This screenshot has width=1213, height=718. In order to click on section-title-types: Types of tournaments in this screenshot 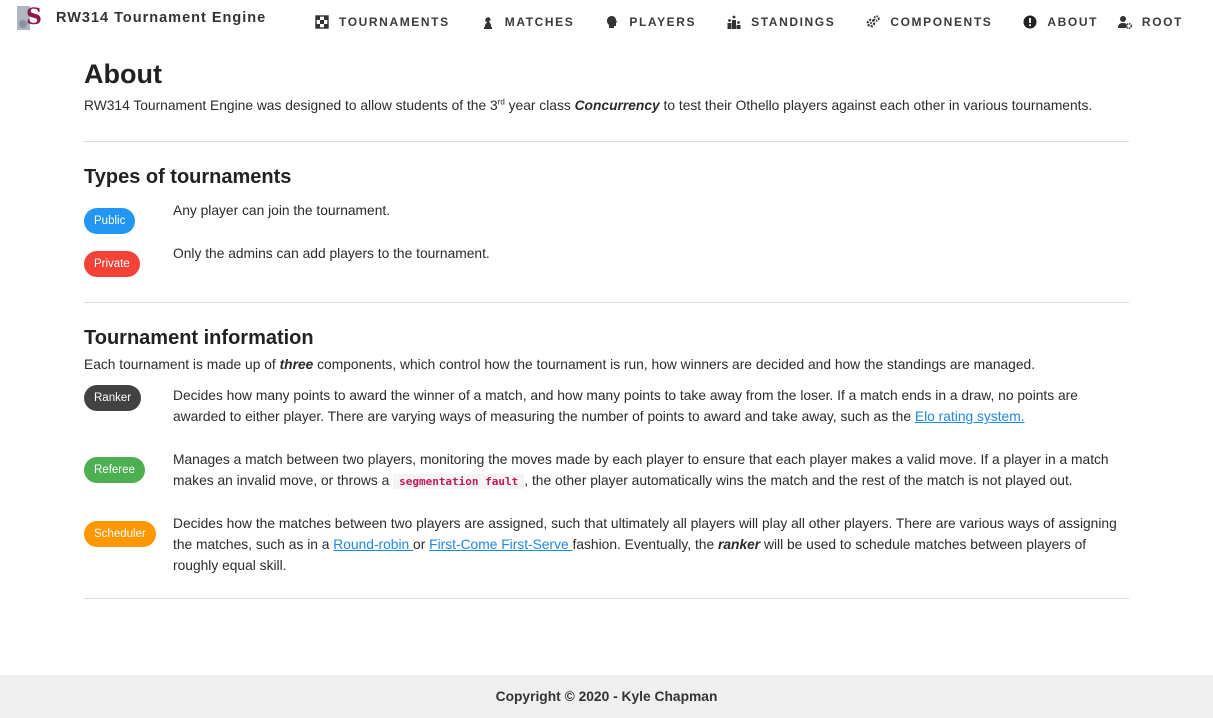, I will do `click(188, 177)`.